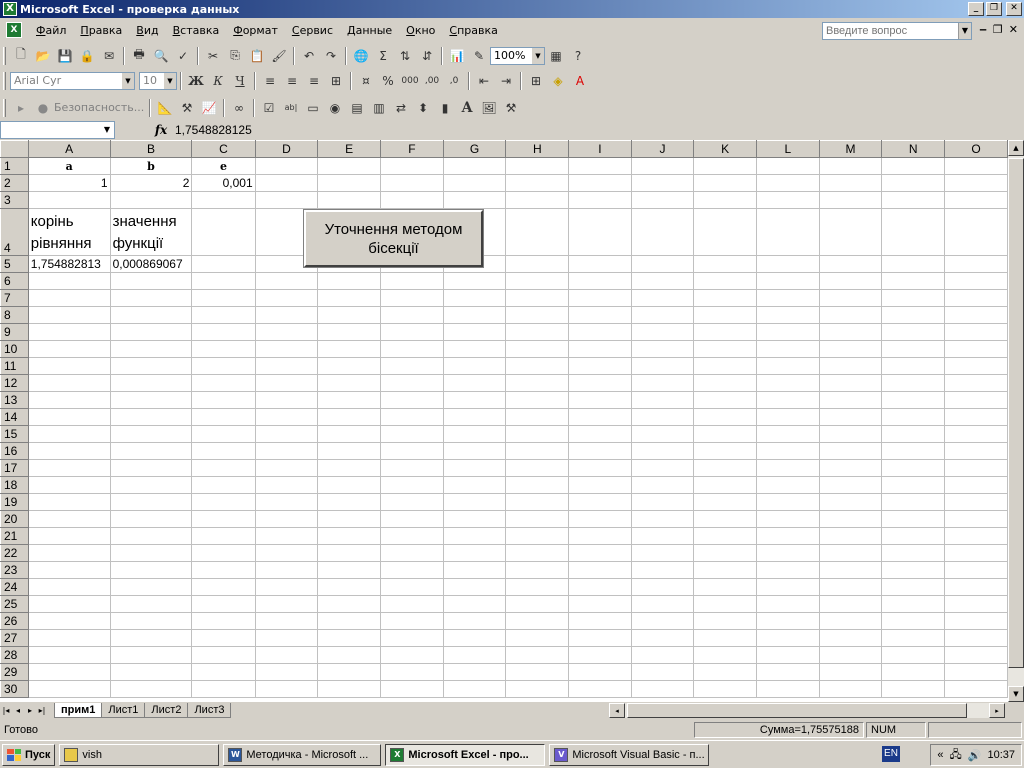  Describe the element at coordinates (797, 710) in the screenshot. I see `horizontal-scroll-thumb` at that location.